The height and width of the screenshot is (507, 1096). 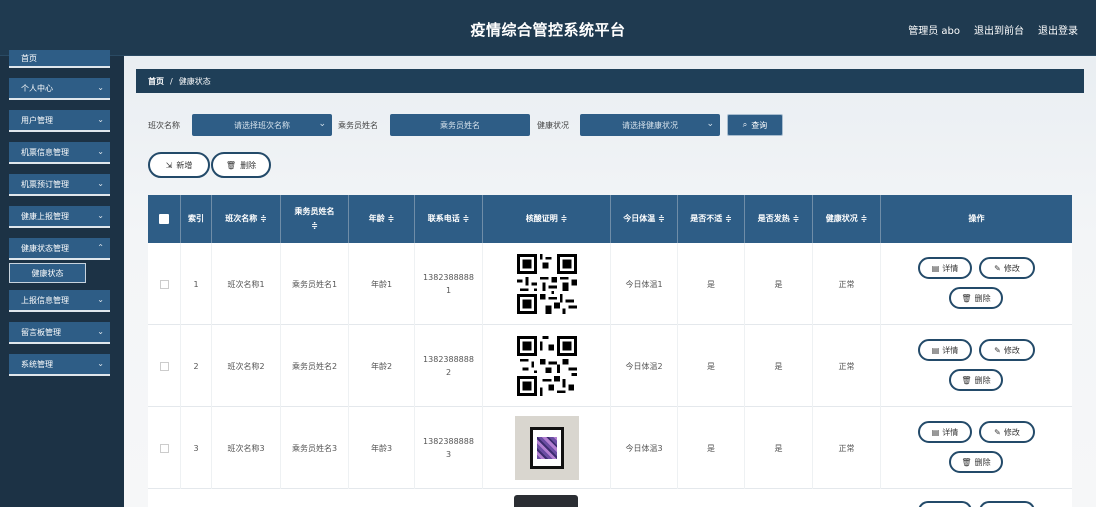 I want to click on chevron-up-icon: ⌃, so click(x=100, y=247).